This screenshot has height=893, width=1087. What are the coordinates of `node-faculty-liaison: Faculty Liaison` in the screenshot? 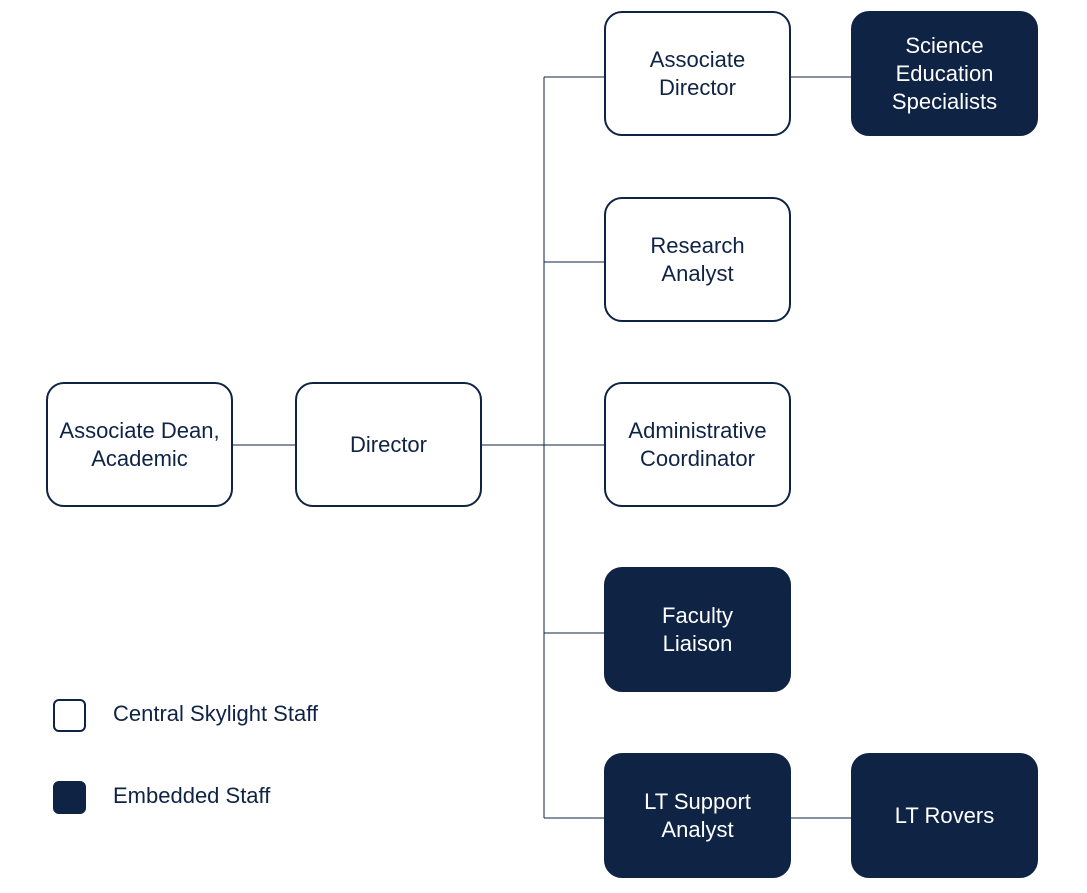 It's located at (697, 629).